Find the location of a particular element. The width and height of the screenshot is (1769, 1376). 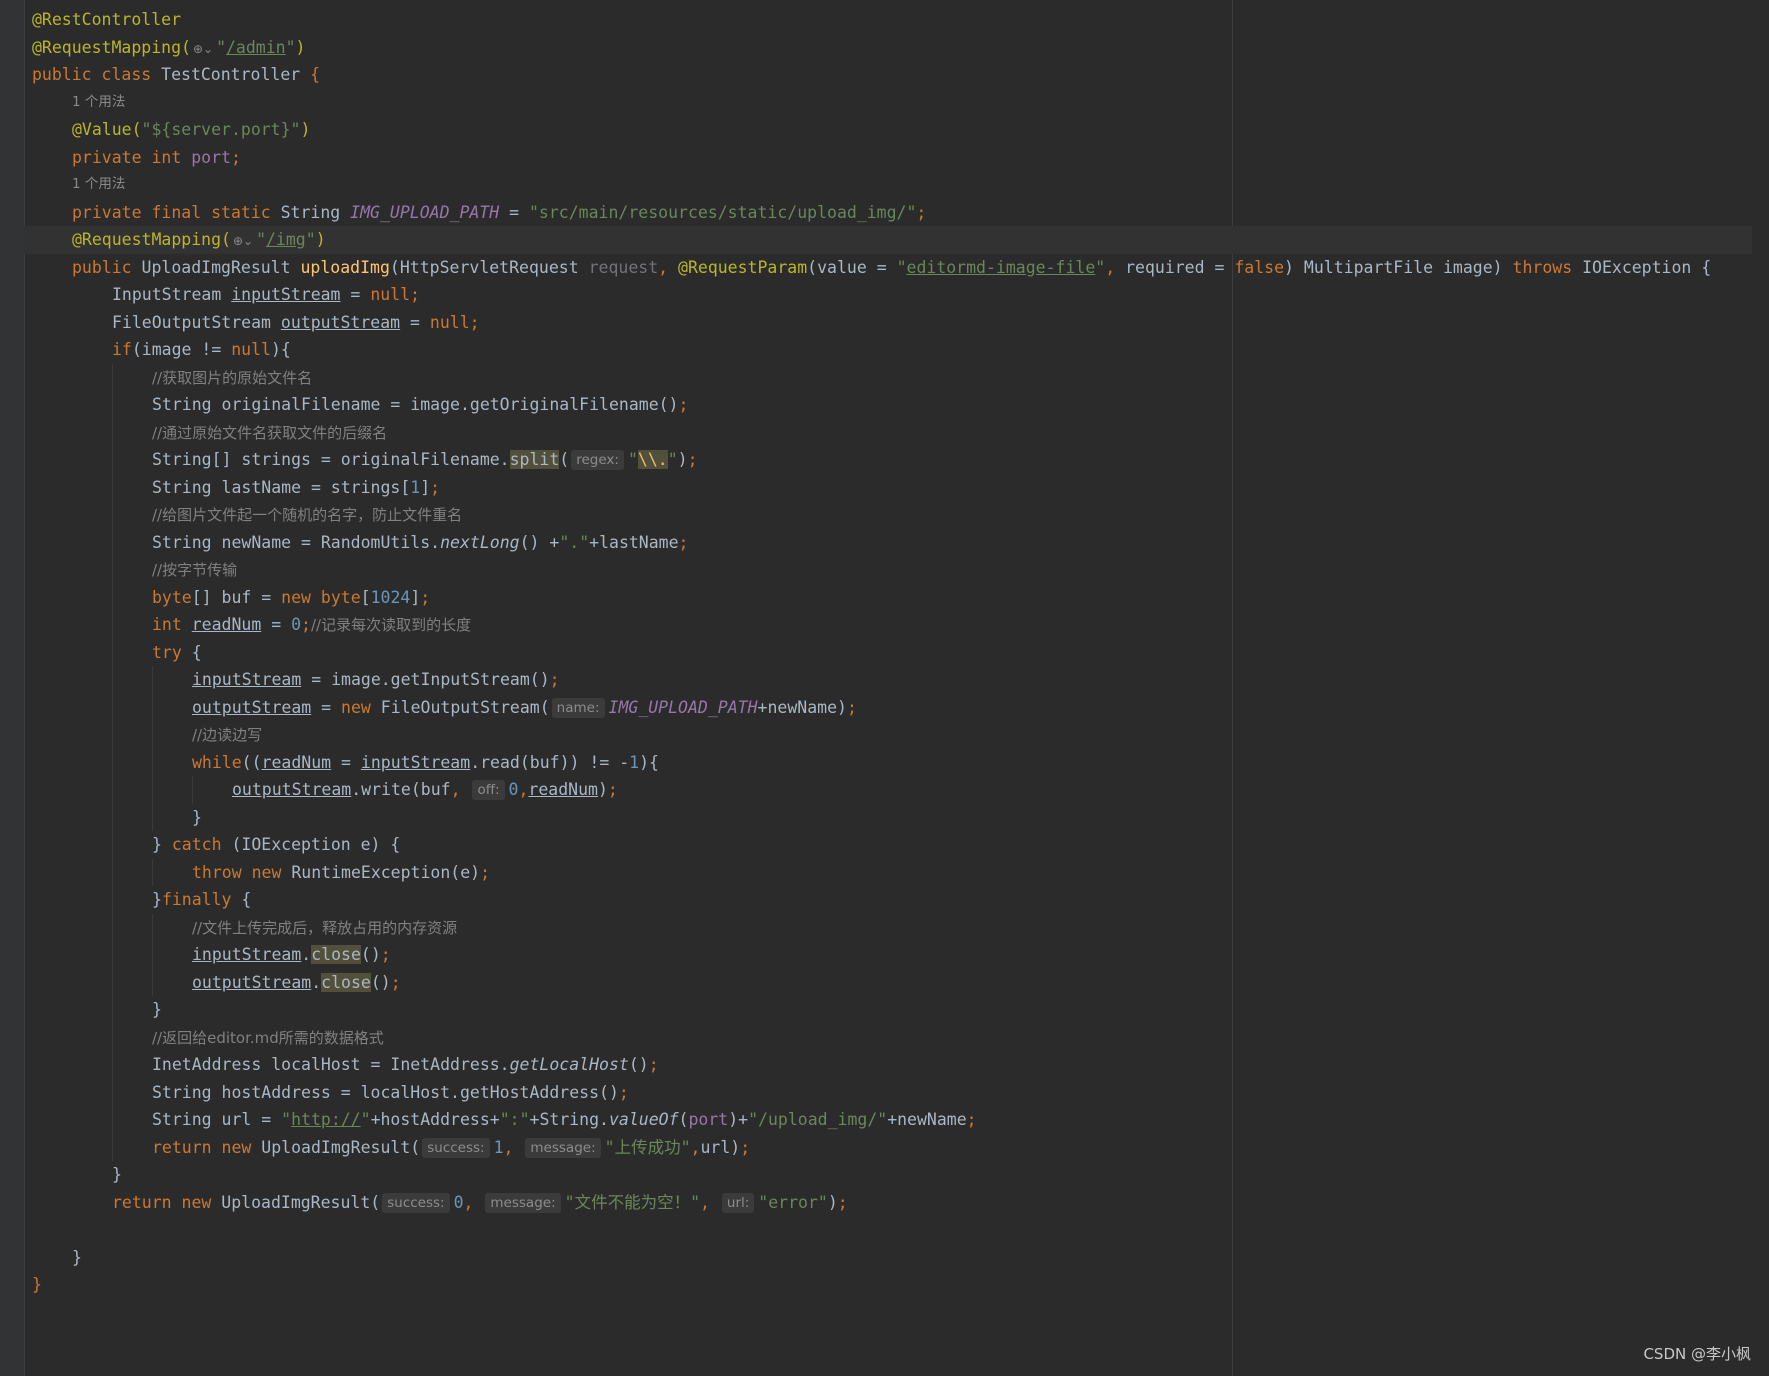

code-line: △}finally { is located at coordinates (892, 900).